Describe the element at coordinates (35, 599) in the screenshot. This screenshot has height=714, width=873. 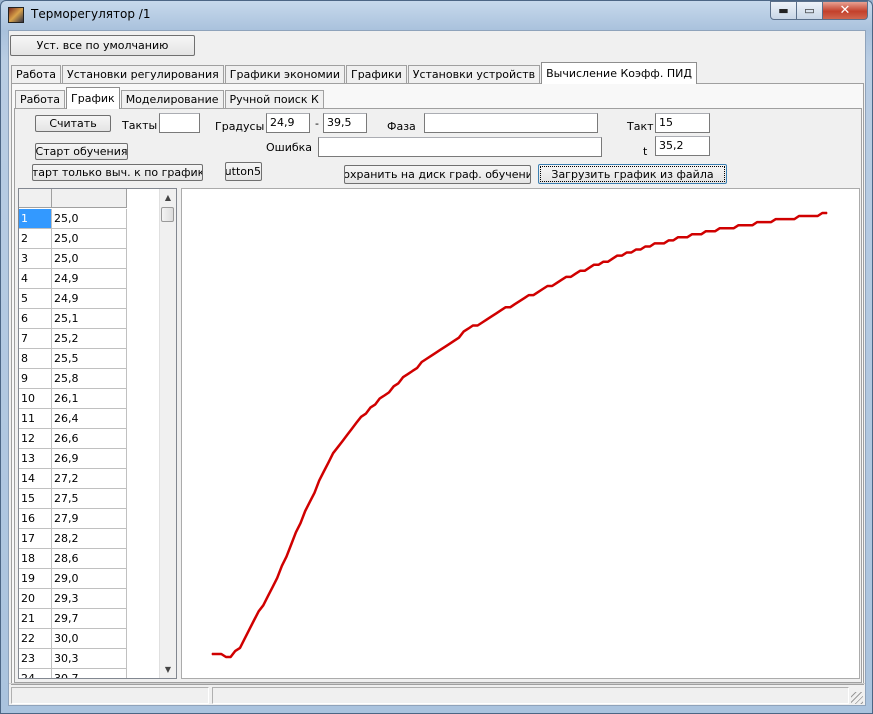
I see `row-index-cell: 20` at that location.